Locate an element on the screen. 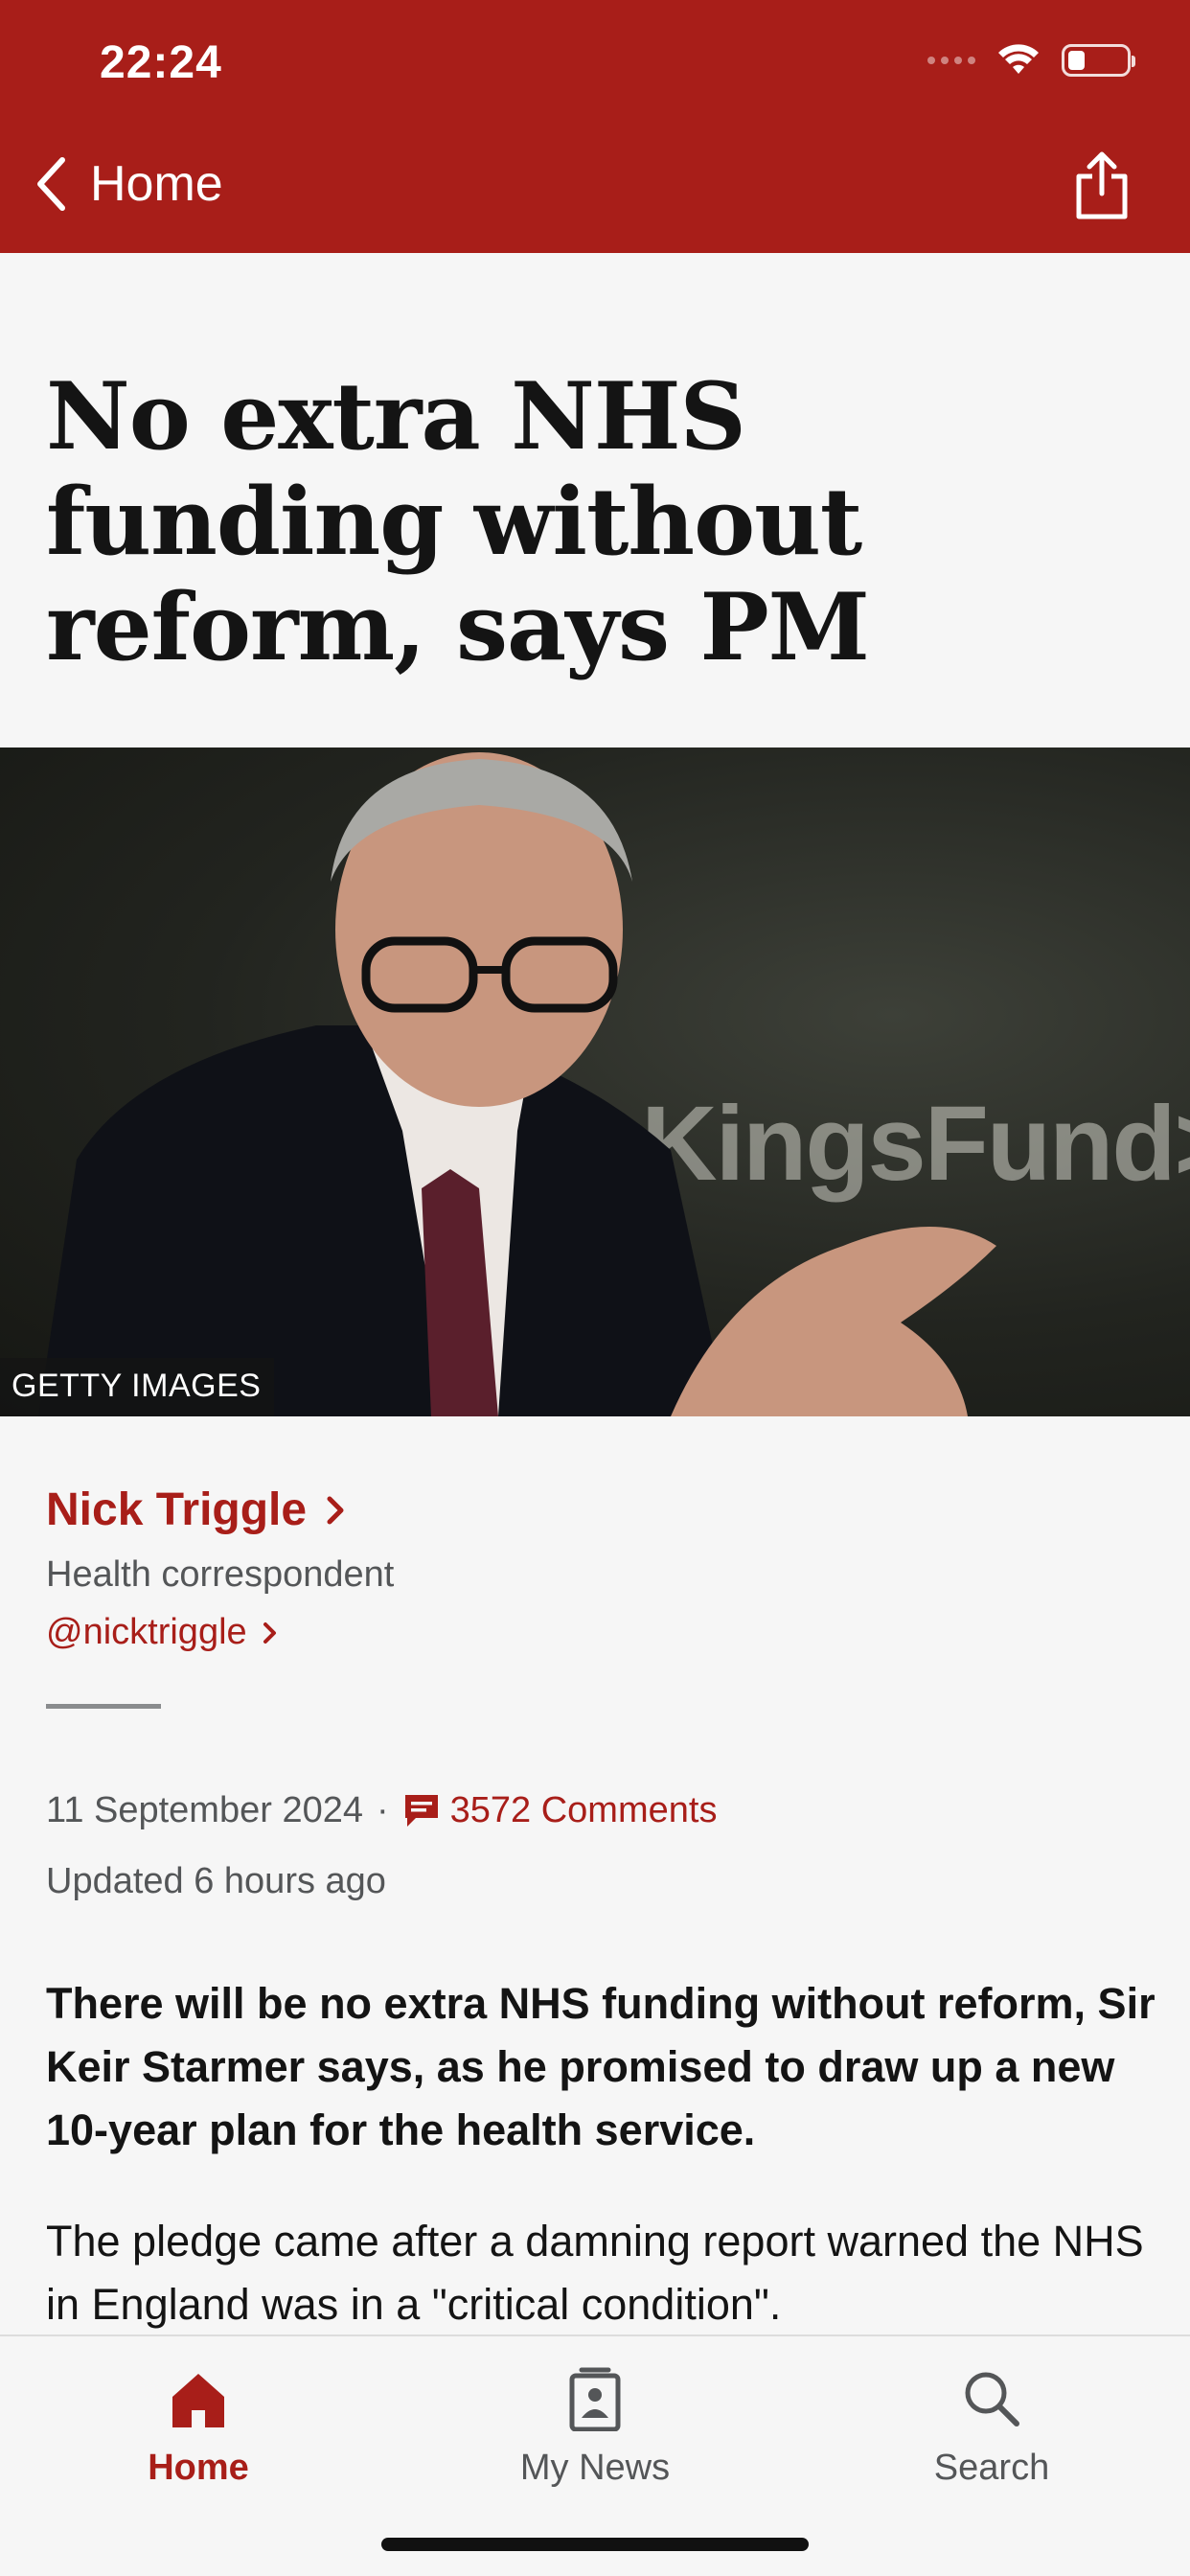 Image resolution: width=1190 pixels, height=2576 pixels. app-header: 22:24 Home is located at coordinates (595, 126).